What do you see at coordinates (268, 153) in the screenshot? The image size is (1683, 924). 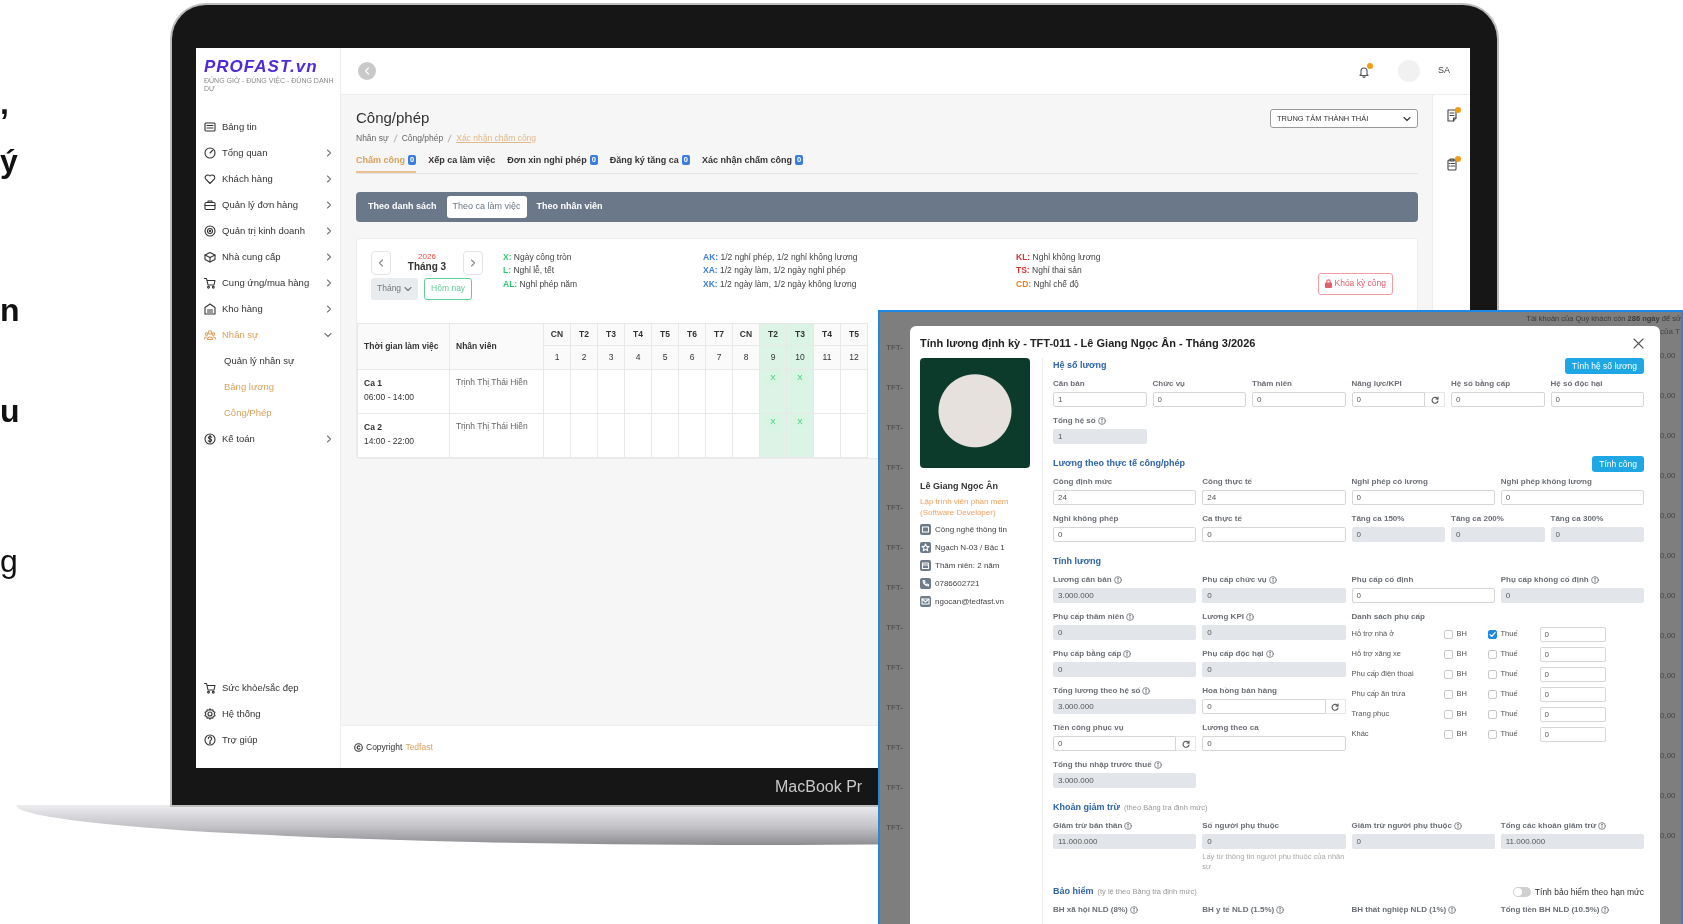 I see `sidebar-item: Tổng quan` at bounding box center [268, 153].